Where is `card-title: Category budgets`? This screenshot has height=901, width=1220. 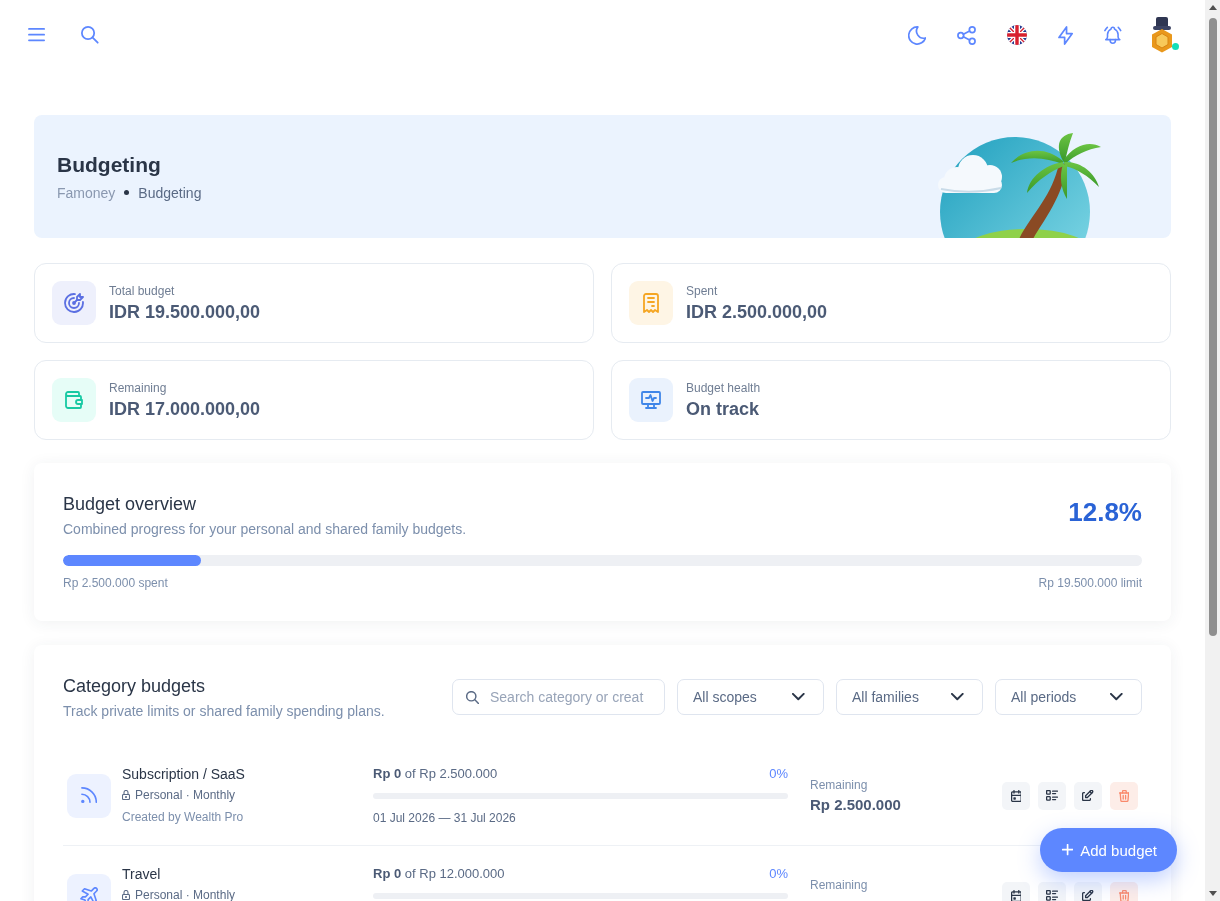
card-title: Category budgets is located at coordinates (134, 686).